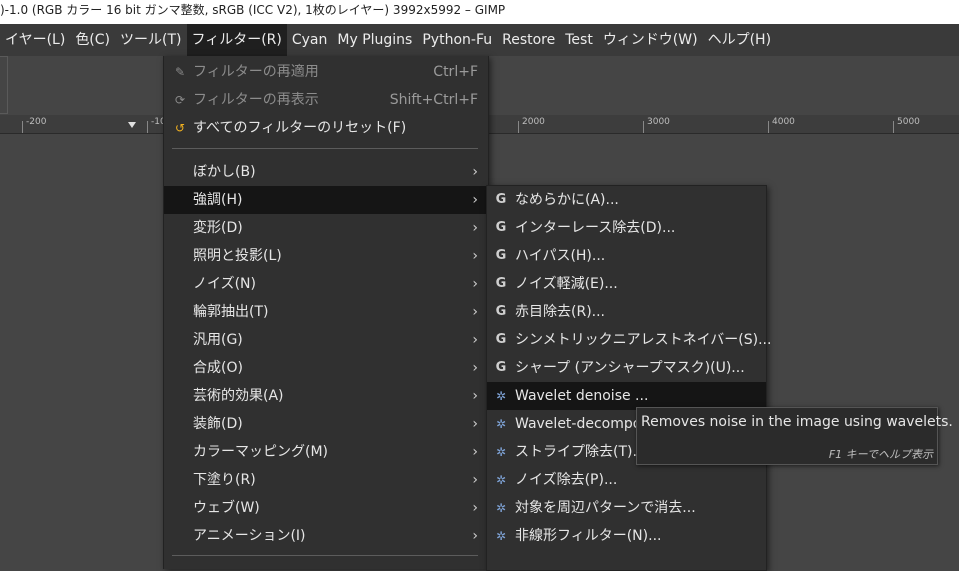 This screenshot has height=571, width=959. What do you see at coordinates (180, 100) in the screenshot?
I see `reshow-icon: ⟳` at bounding box center [180, 100].